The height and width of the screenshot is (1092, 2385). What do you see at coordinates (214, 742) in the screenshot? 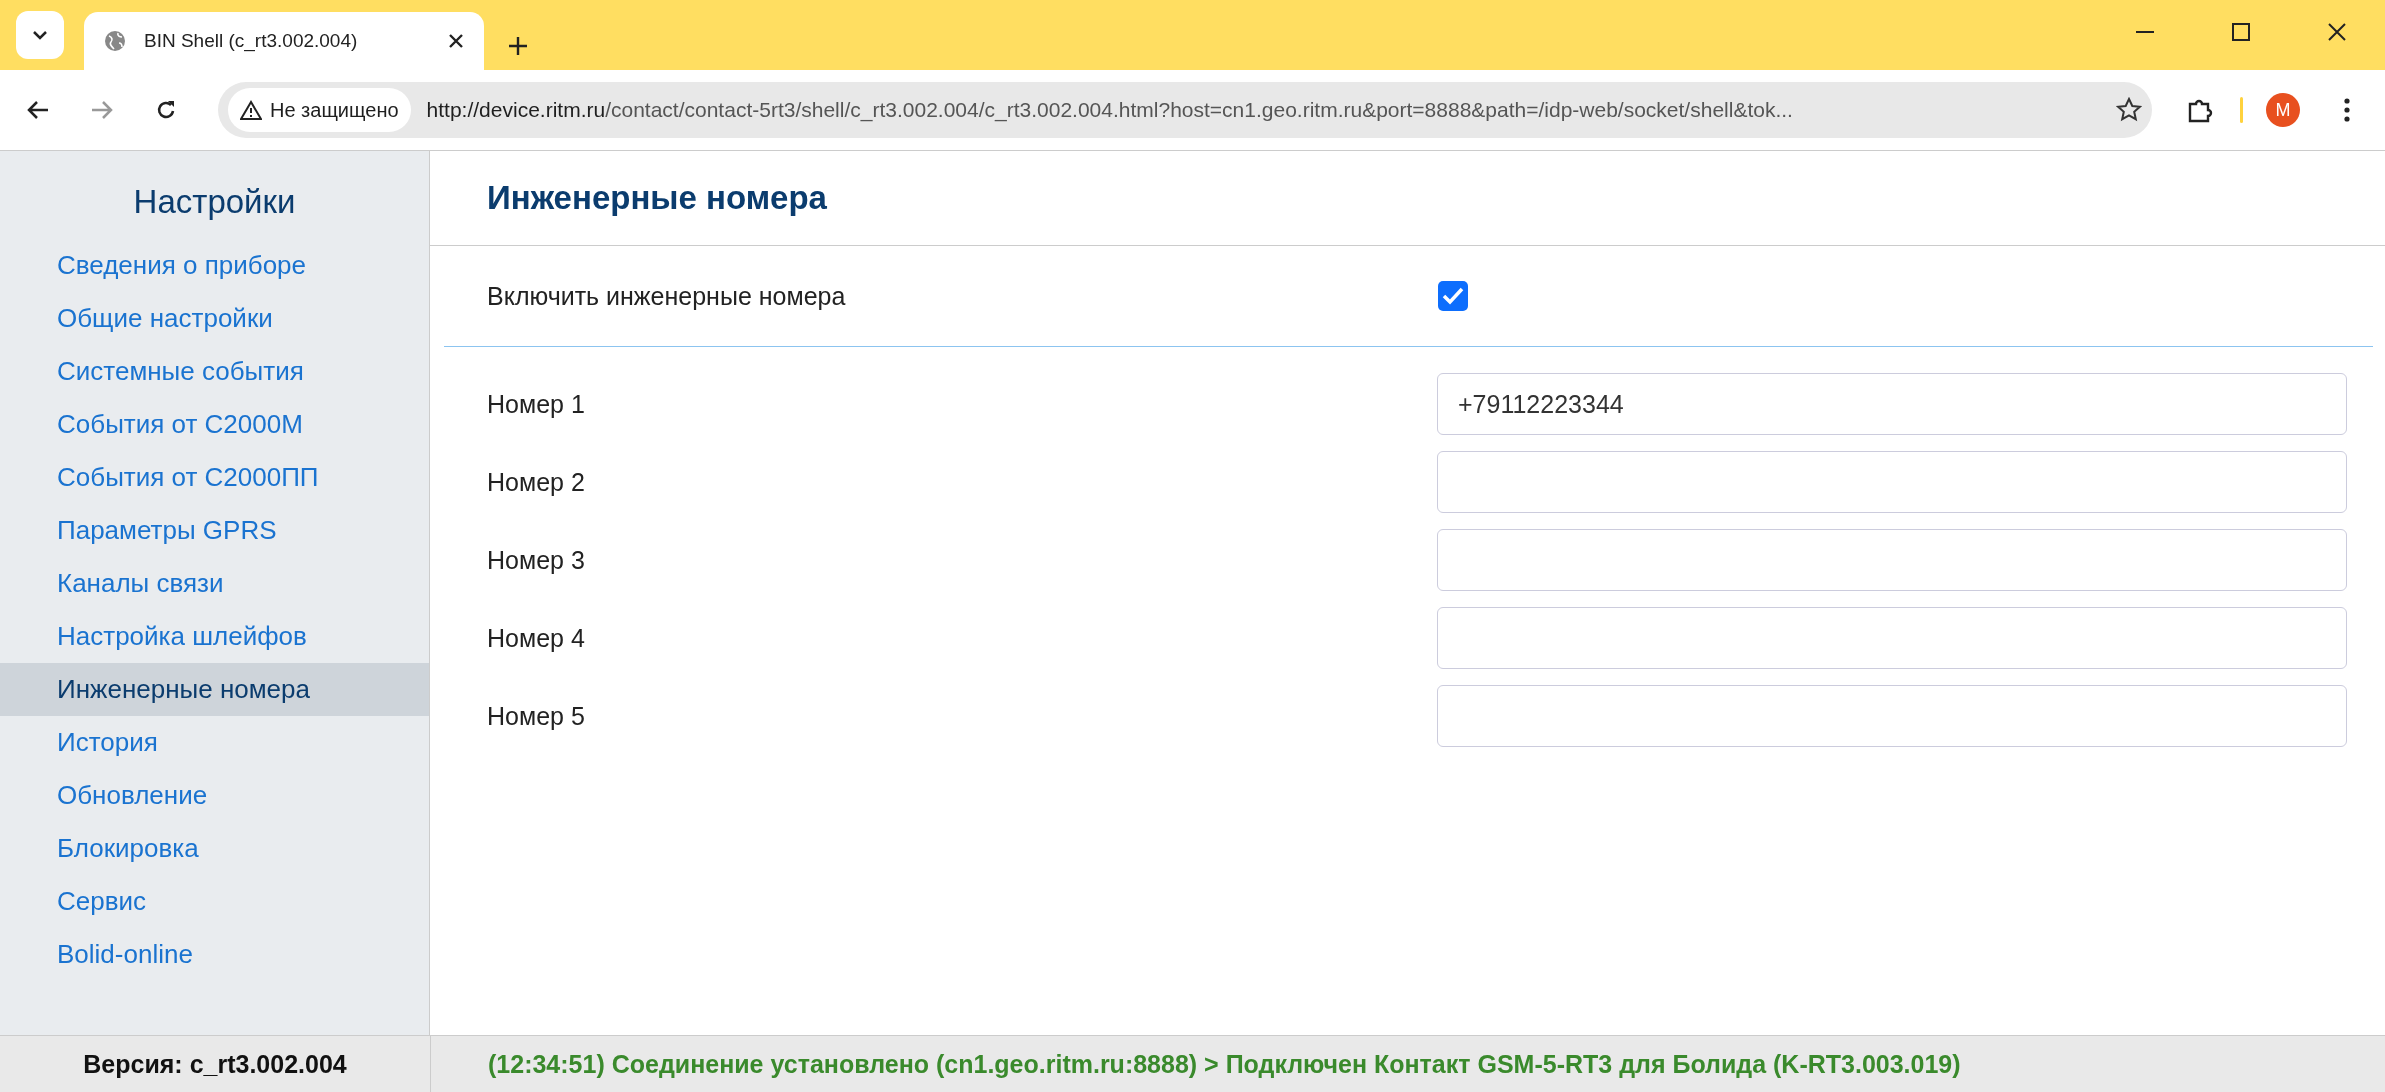
I see `sidebar-link: История` at bounding box center [214, 742].